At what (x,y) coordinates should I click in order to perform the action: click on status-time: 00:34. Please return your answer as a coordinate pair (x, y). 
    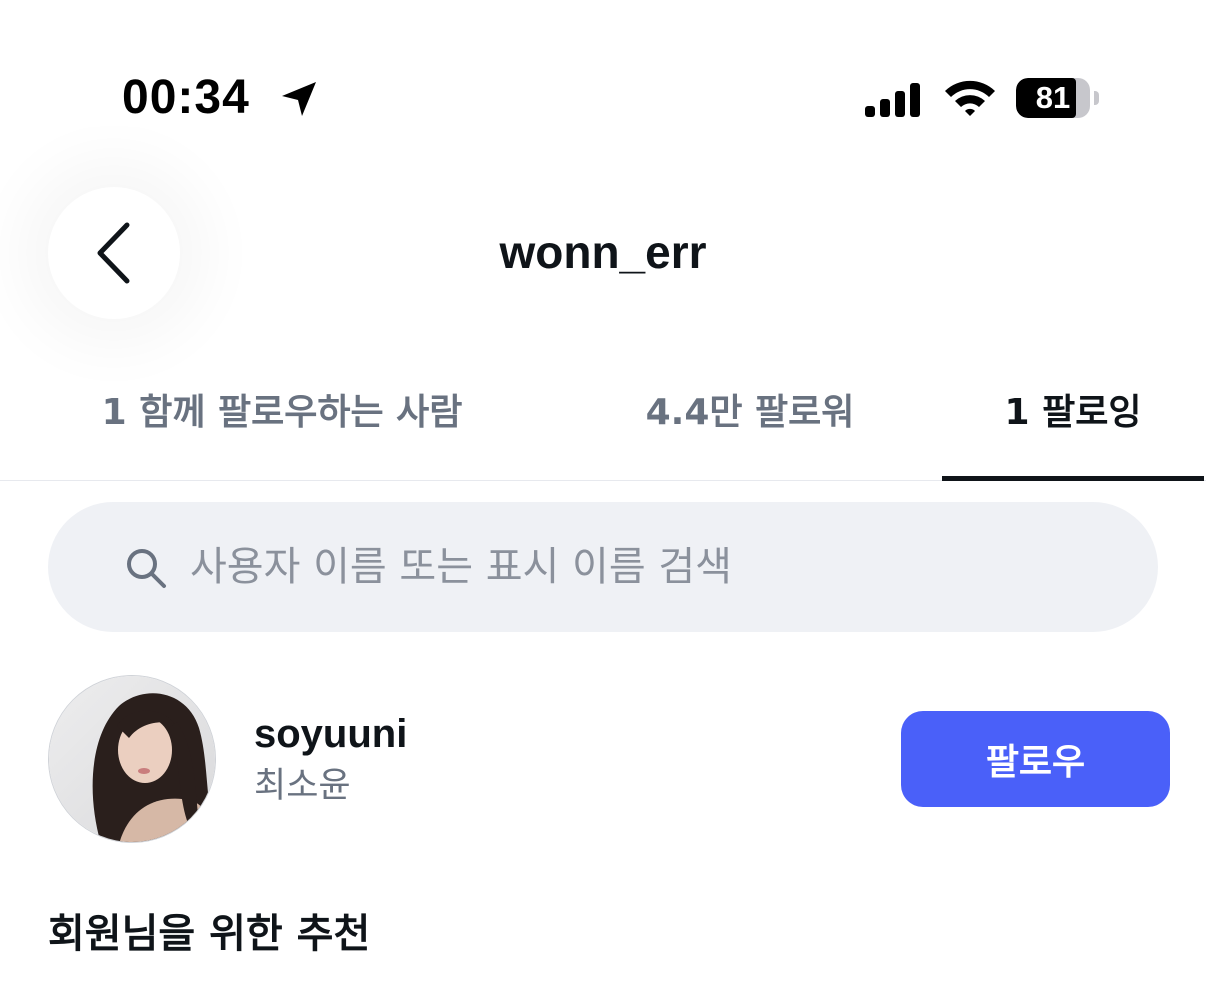
    Looking at the image, I should click on (186, 97).